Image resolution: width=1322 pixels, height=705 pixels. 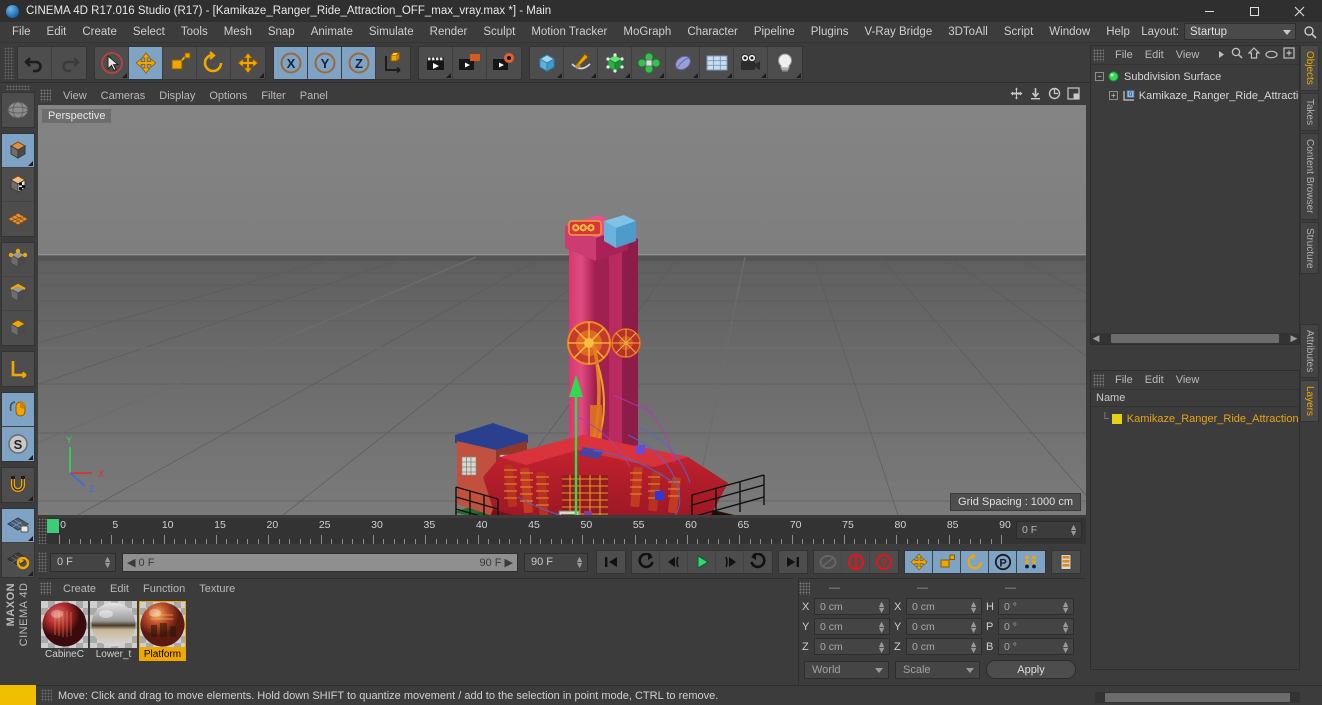 What do you see at coordinates (18, 485) in the screenshot?
I see `snap-magnet-button` at bounding box center [18, 485].